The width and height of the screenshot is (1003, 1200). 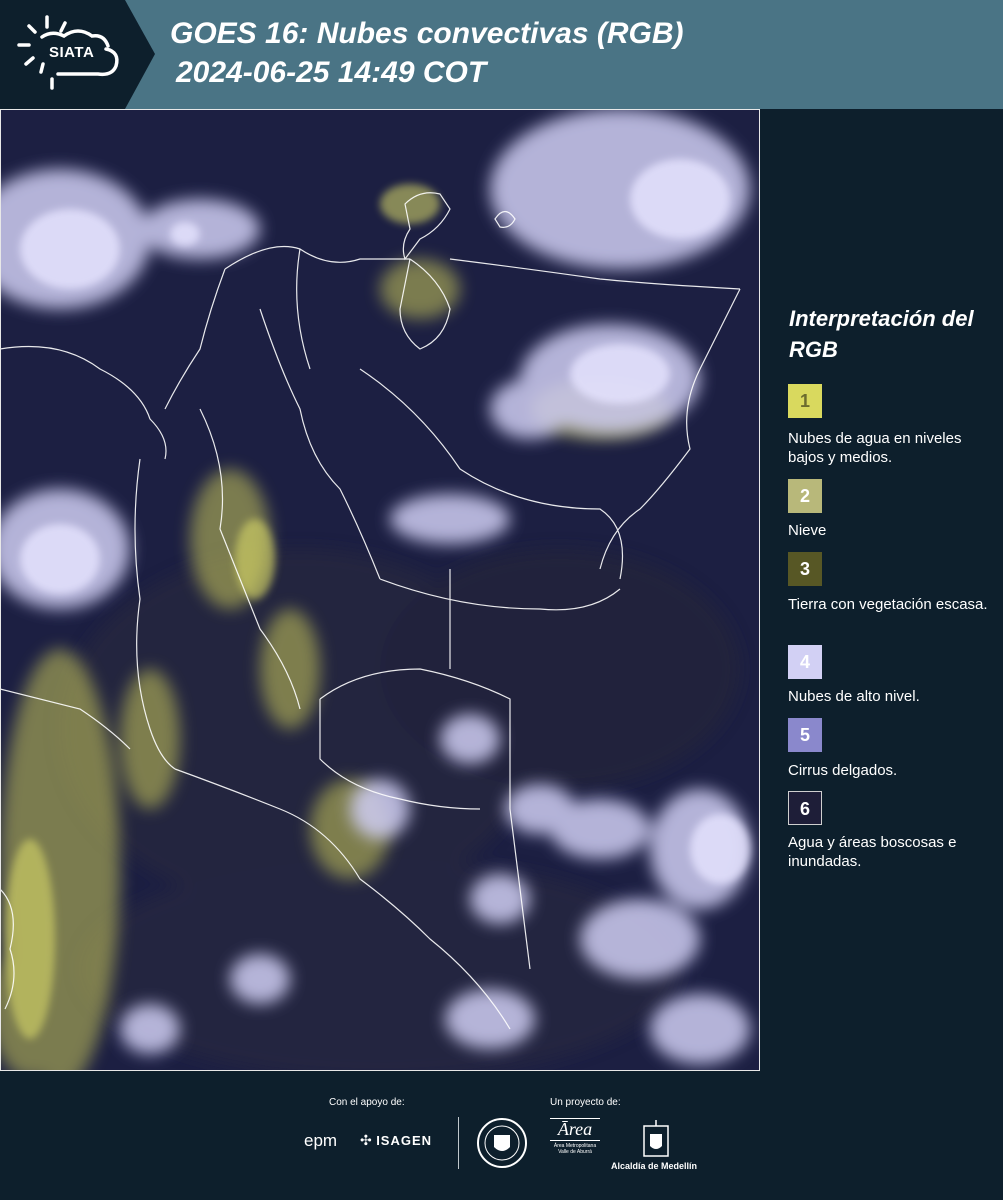 I want to click on legend-swatch-6: 6, so click(x=805, y=808).